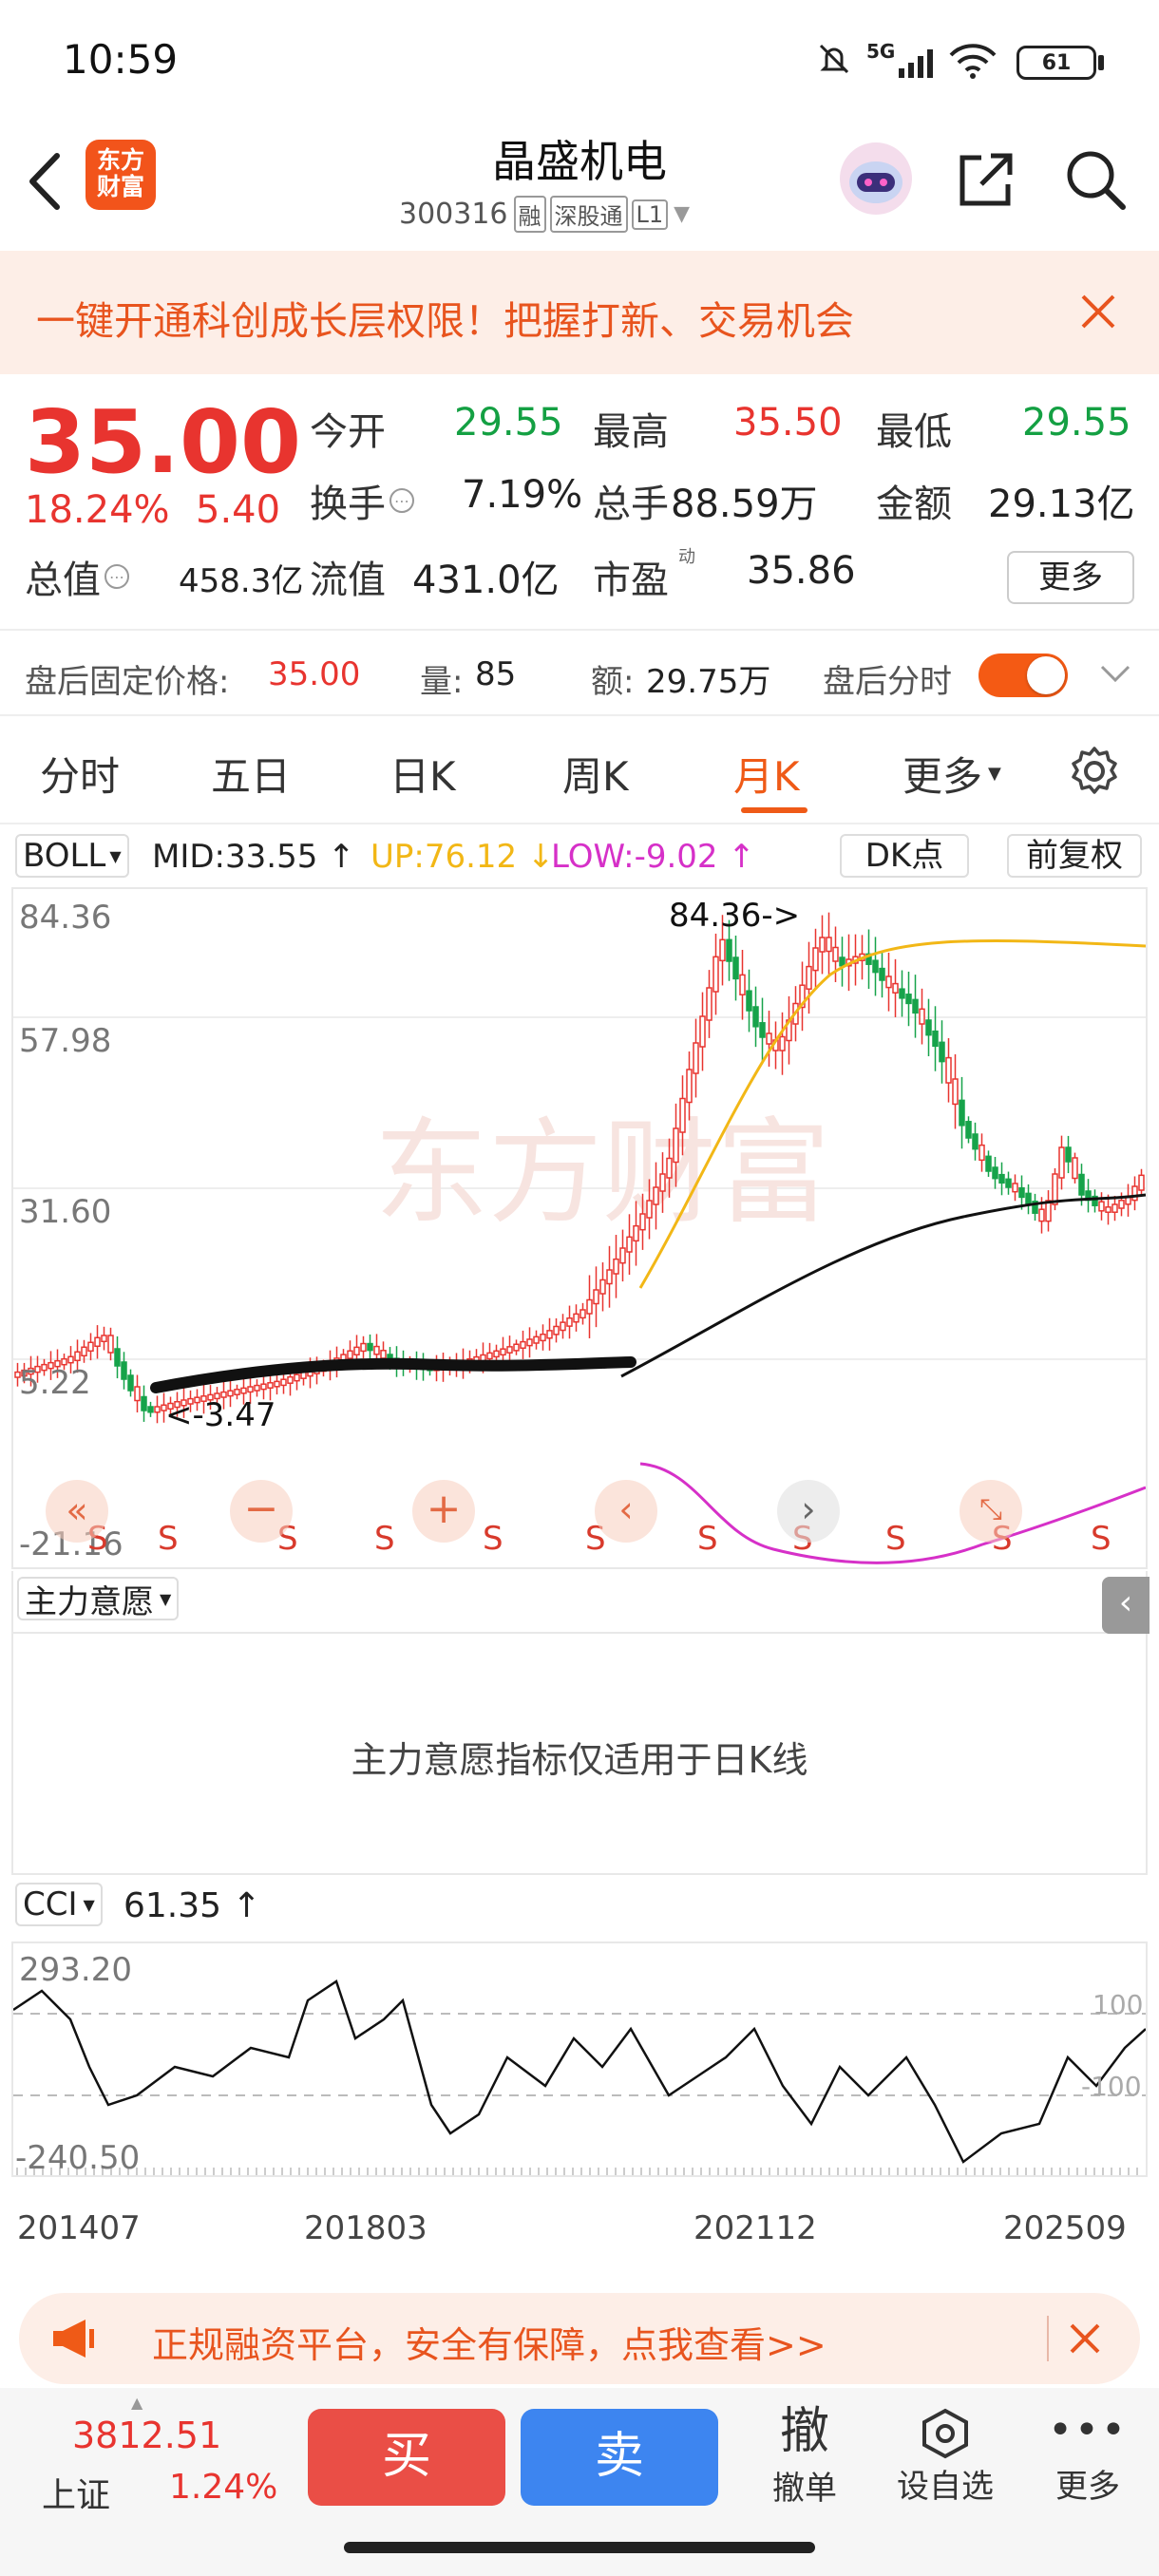  What do you see at coordinates (619, 2457) in the screenshot?
I see `sell-button: 卖` at bounding box center [619, 2457].